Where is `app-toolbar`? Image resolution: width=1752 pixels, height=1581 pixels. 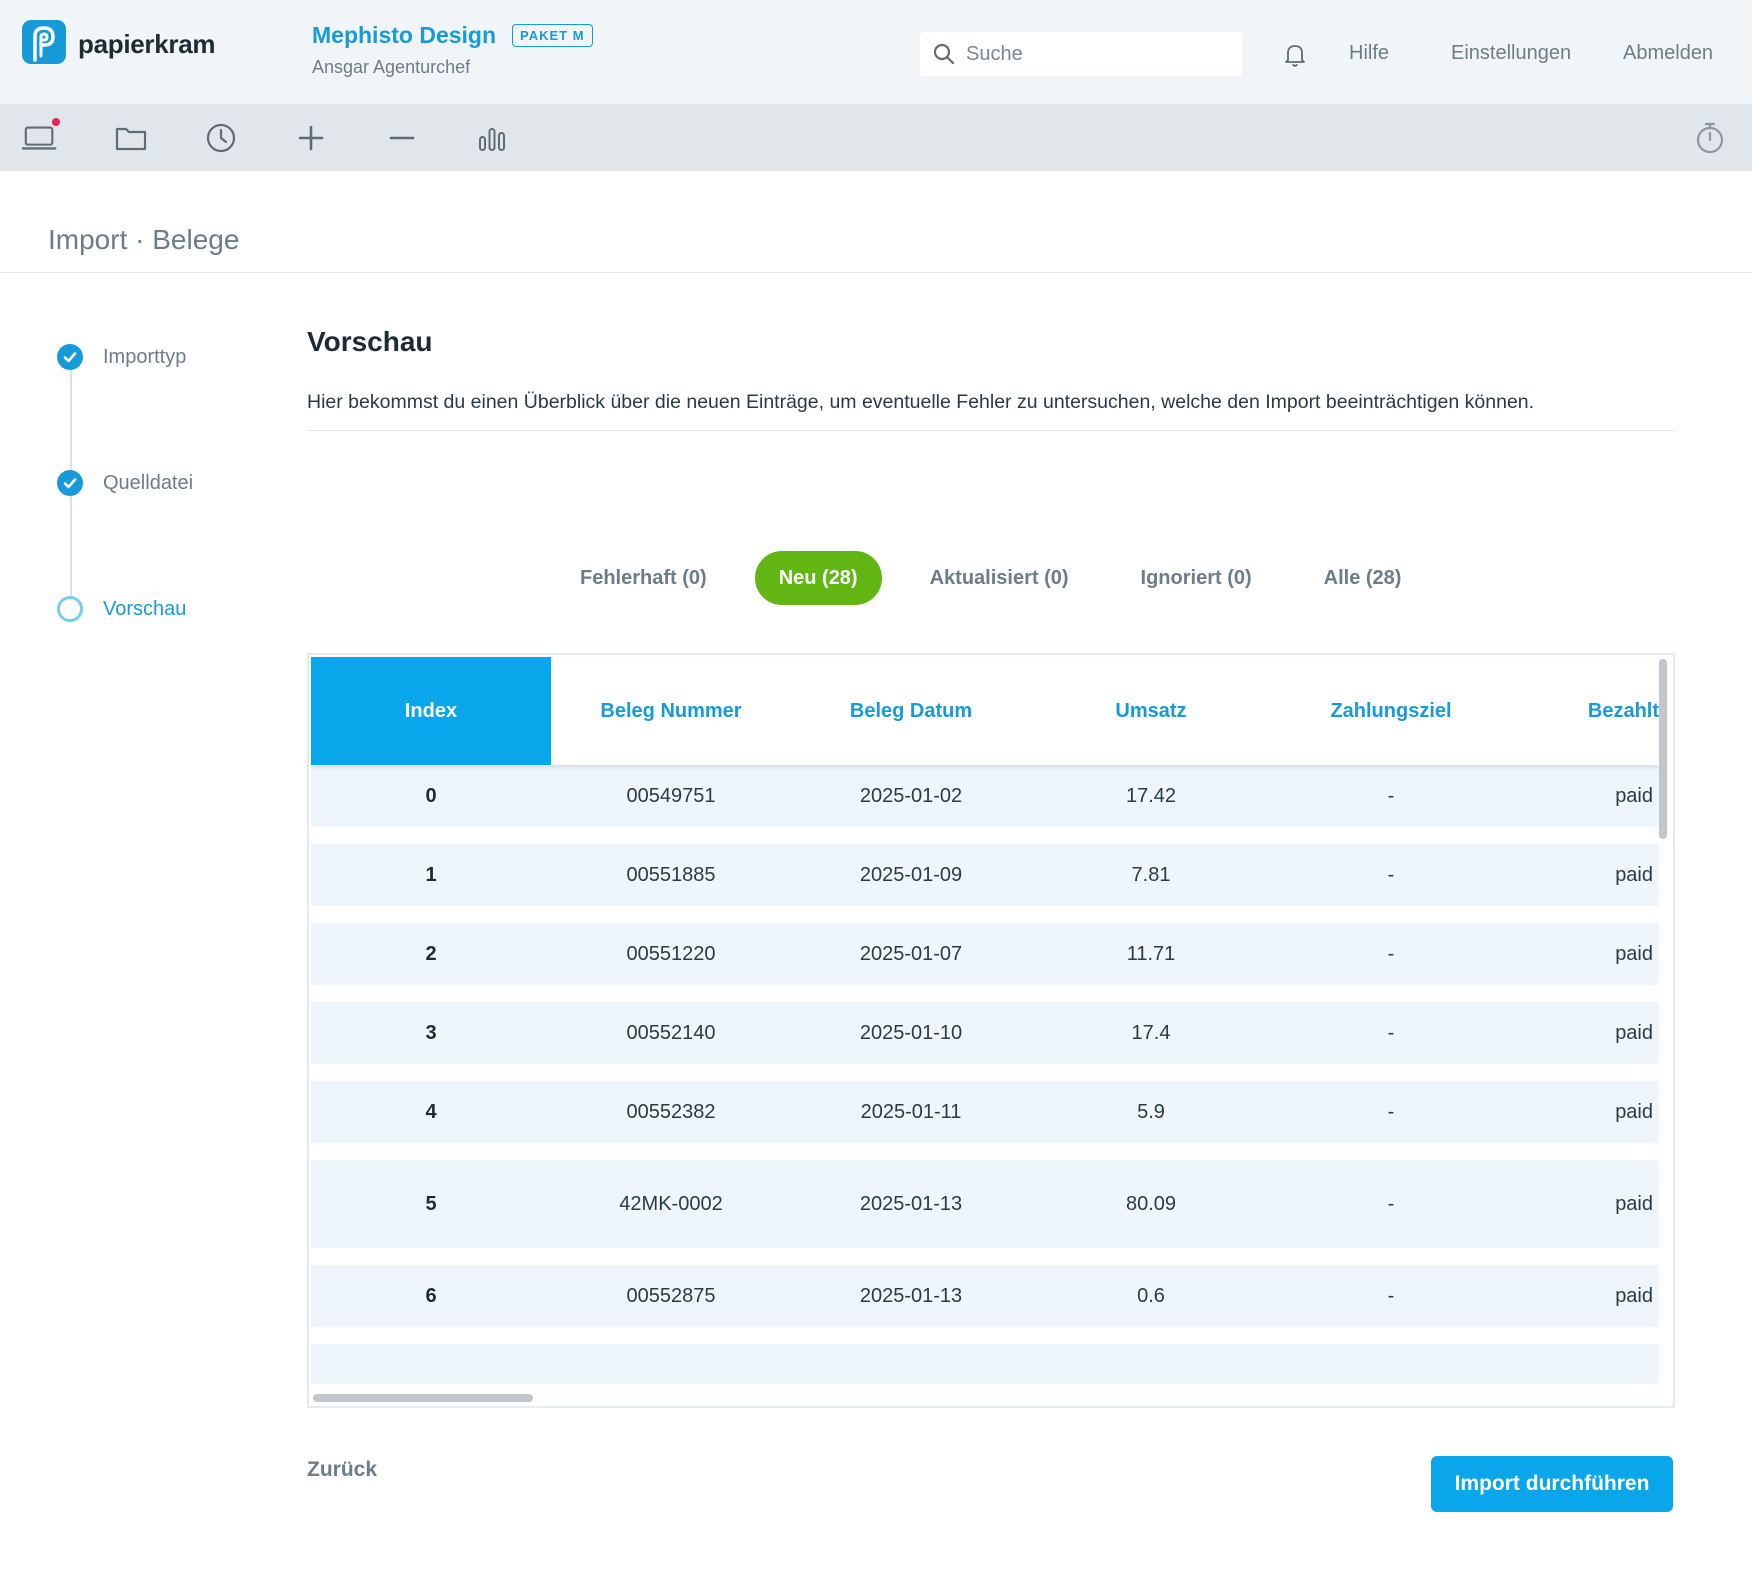 app-toolbar is located at coordinates (876, 138).